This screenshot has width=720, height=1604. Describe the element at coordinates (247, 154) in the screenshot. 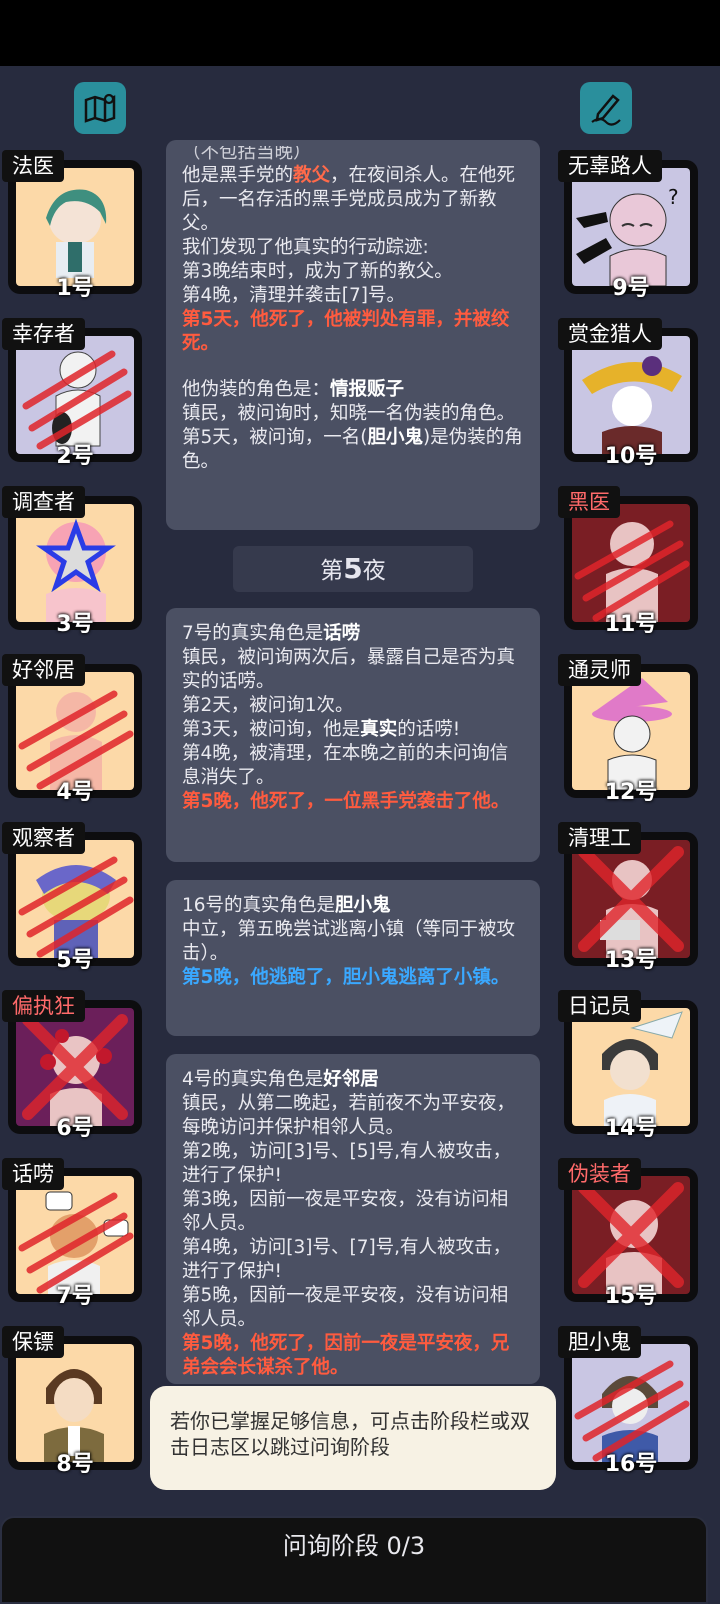

I see `log-cut-line: （不包括当晚）` at that location.